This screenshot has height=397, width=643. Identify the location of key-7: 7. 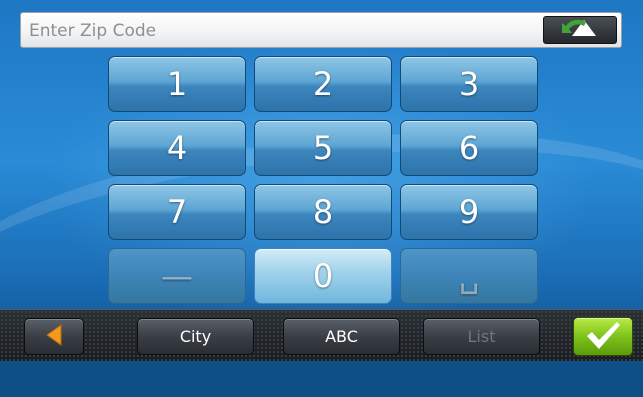
(177, 212).